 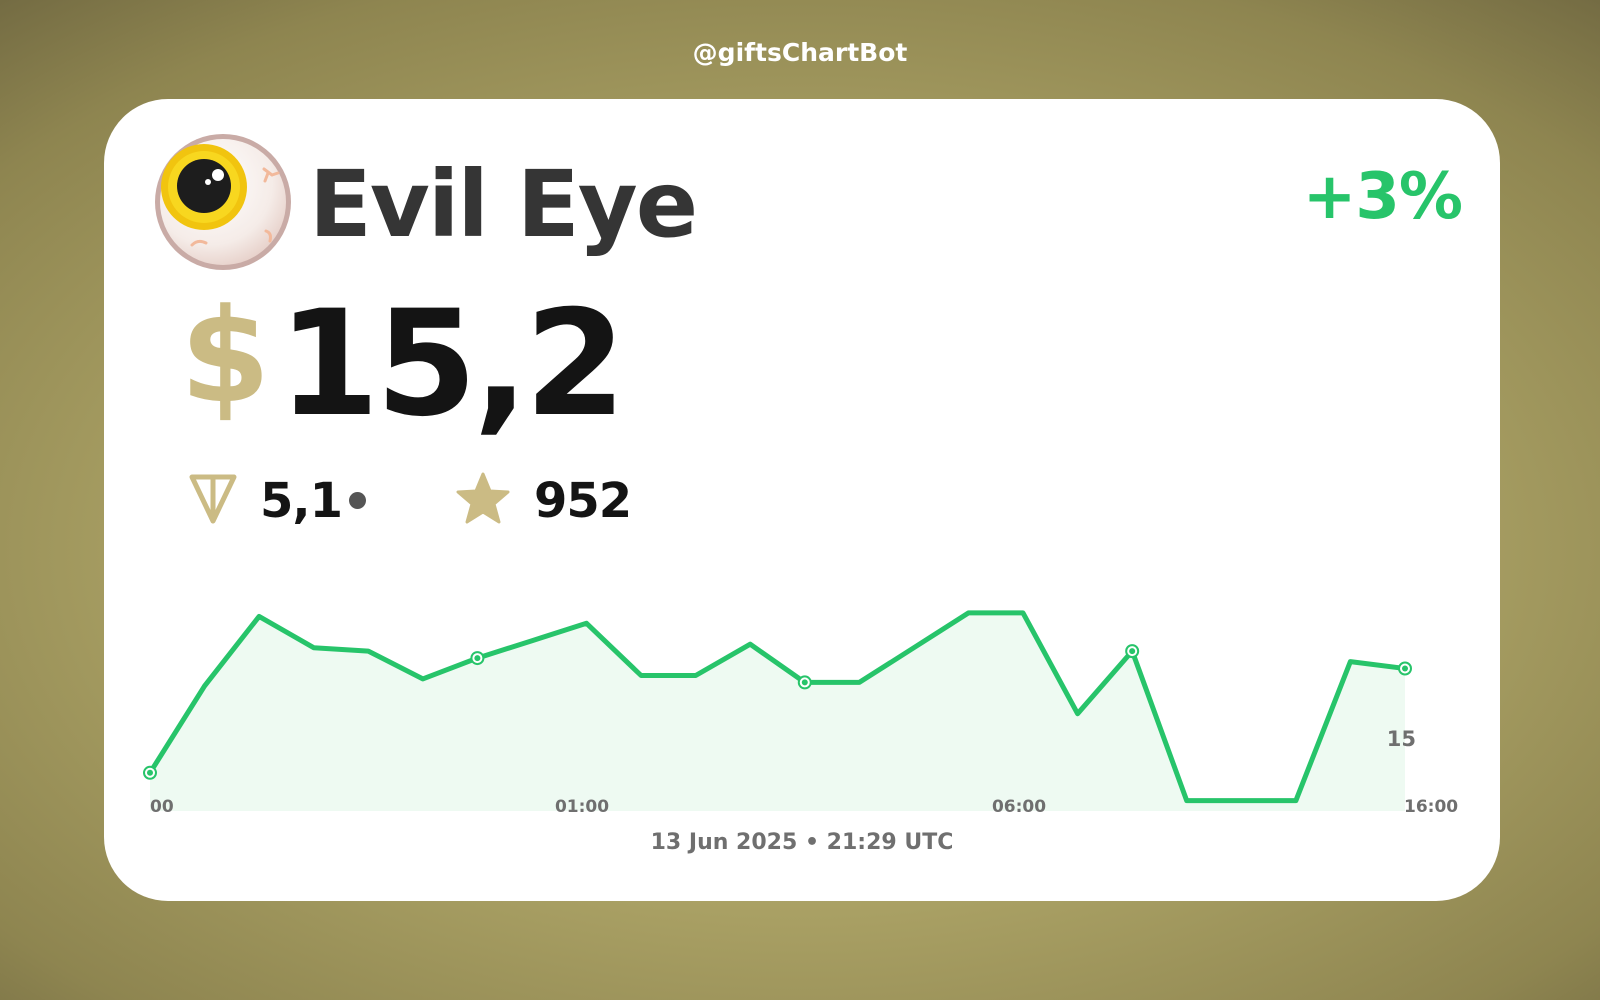 I want to click on y-tick-label: 15, so click(x=1401, y=739).